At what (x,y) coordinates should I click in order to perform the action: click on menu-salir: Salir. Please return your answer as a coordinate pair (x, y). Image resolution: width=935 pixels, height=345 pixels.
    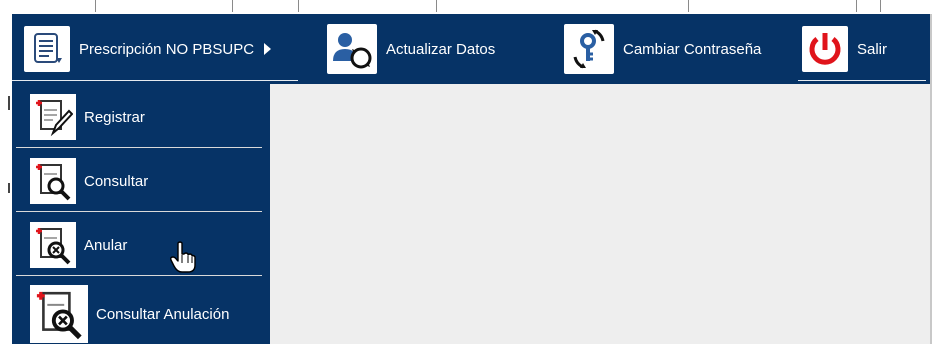
    Looking at the image, I should click on (844, 49).